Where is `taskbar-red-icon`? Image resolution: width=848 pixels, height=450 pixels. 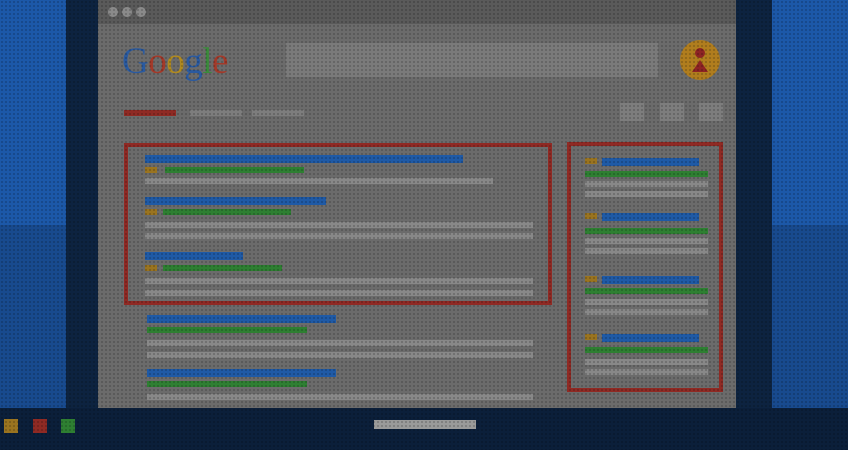
taskbar-red-icon is located at coordinates (40, 426).